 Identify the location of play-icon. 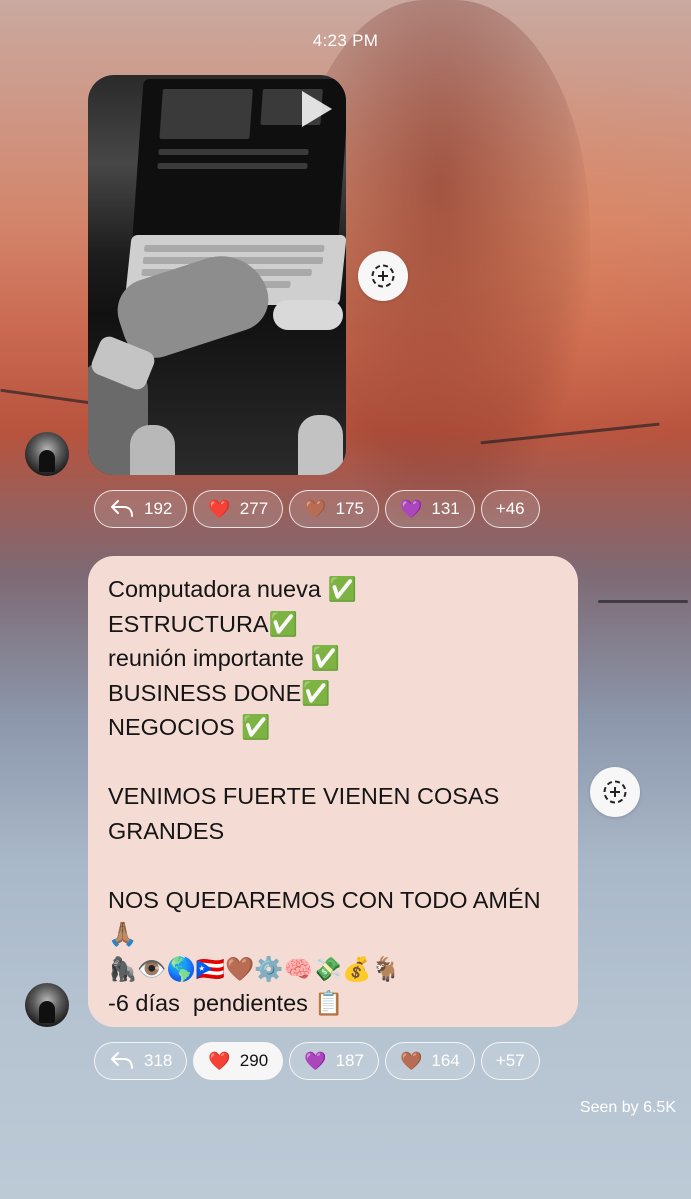
(317, 109).